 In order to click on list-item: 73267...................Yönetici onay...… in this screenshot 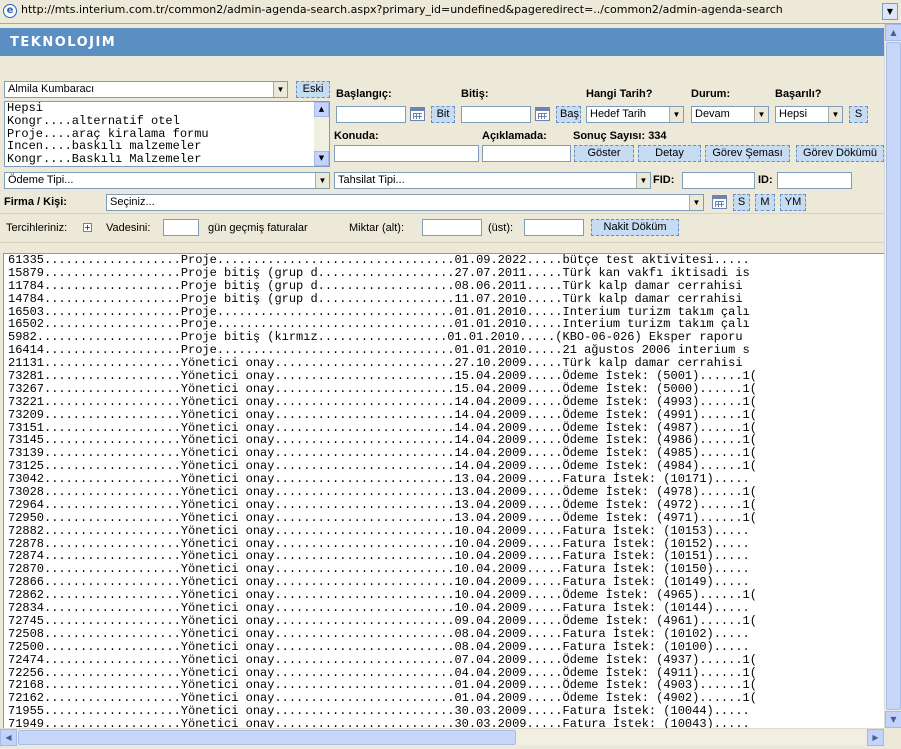, I will do `click(444, 389)`.